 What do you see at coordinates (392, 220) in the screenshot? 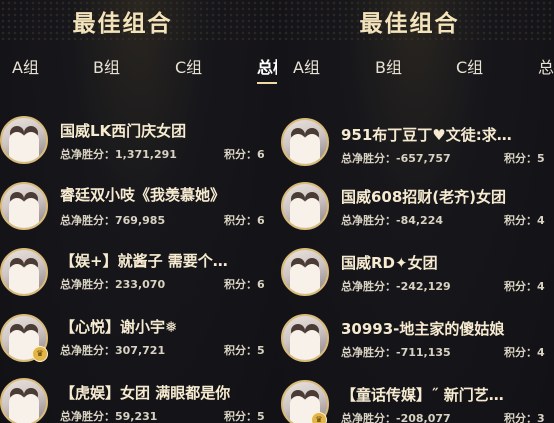
I see `net-score: 总净胜分：-84,224` at bounding box center [392, 220].